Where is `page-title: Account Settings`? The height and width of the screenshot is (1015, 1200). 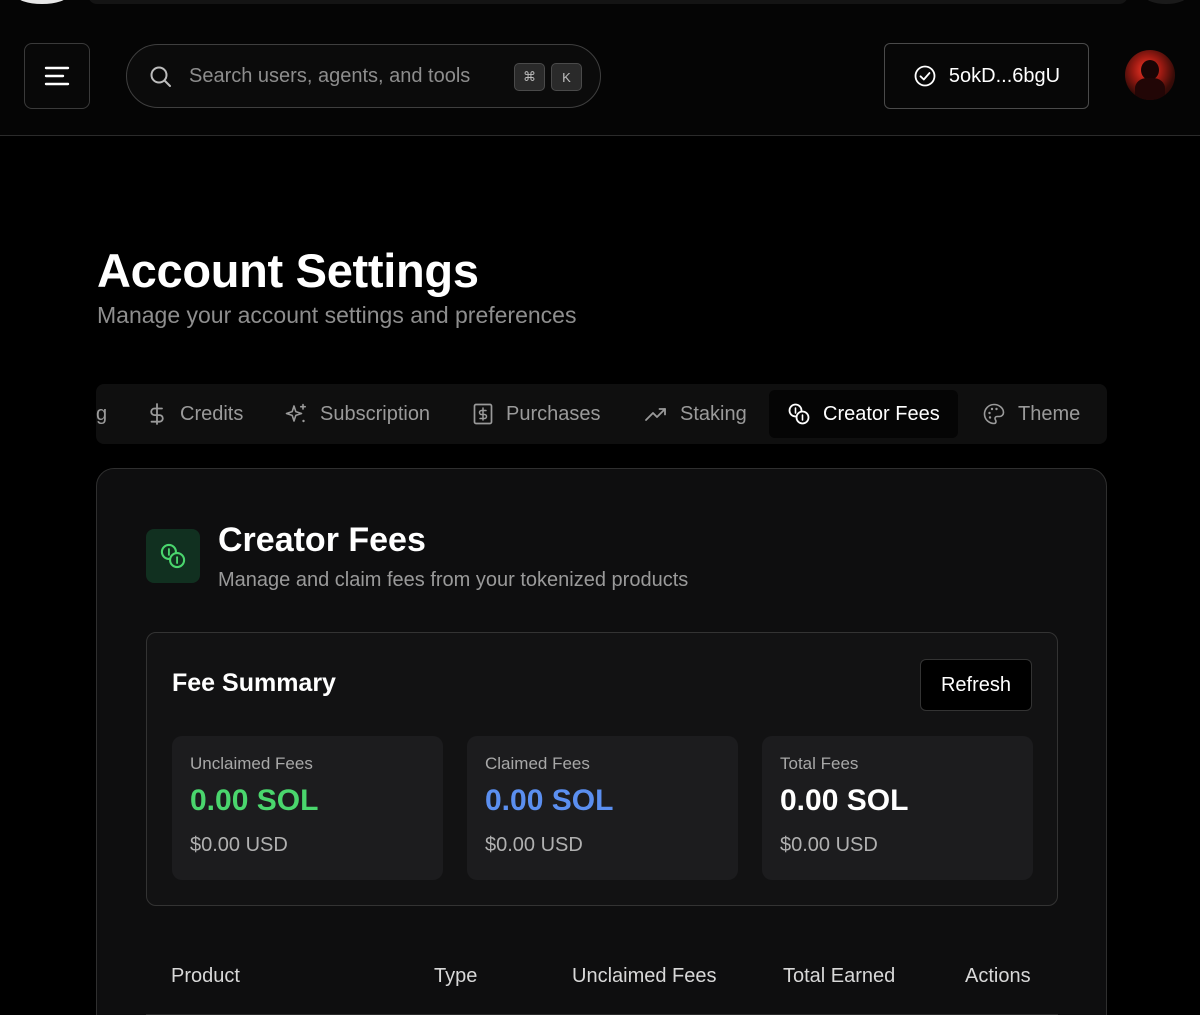
page-title: Account Settings is located at coordinates (288, 270).